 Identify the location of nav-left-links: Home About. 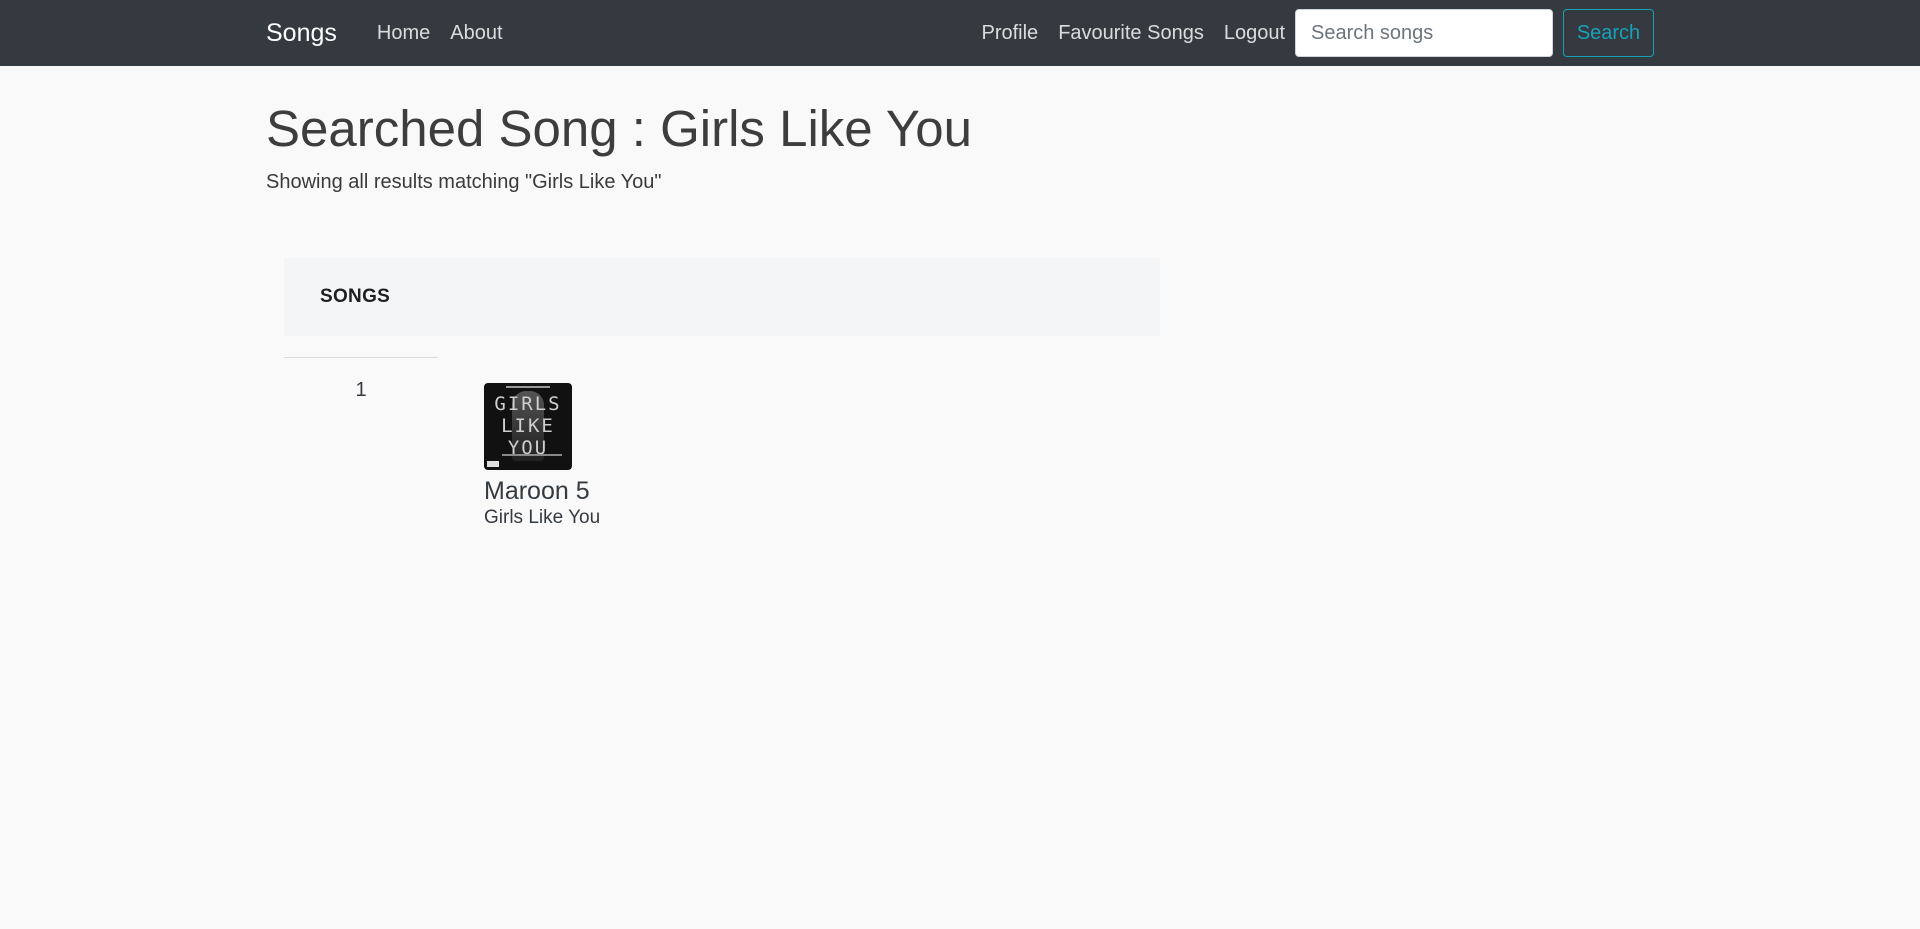
(440, 33).